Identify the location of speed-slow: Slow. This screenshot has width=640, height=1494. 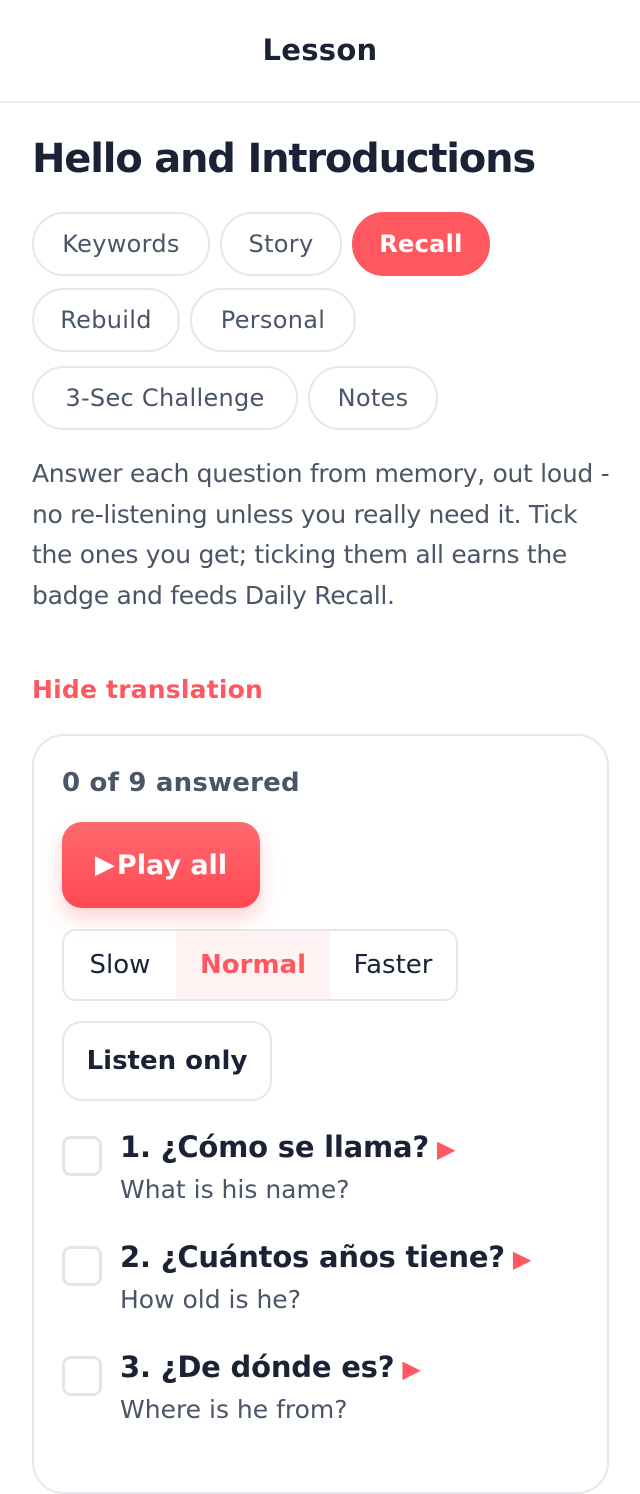
(120, 965).